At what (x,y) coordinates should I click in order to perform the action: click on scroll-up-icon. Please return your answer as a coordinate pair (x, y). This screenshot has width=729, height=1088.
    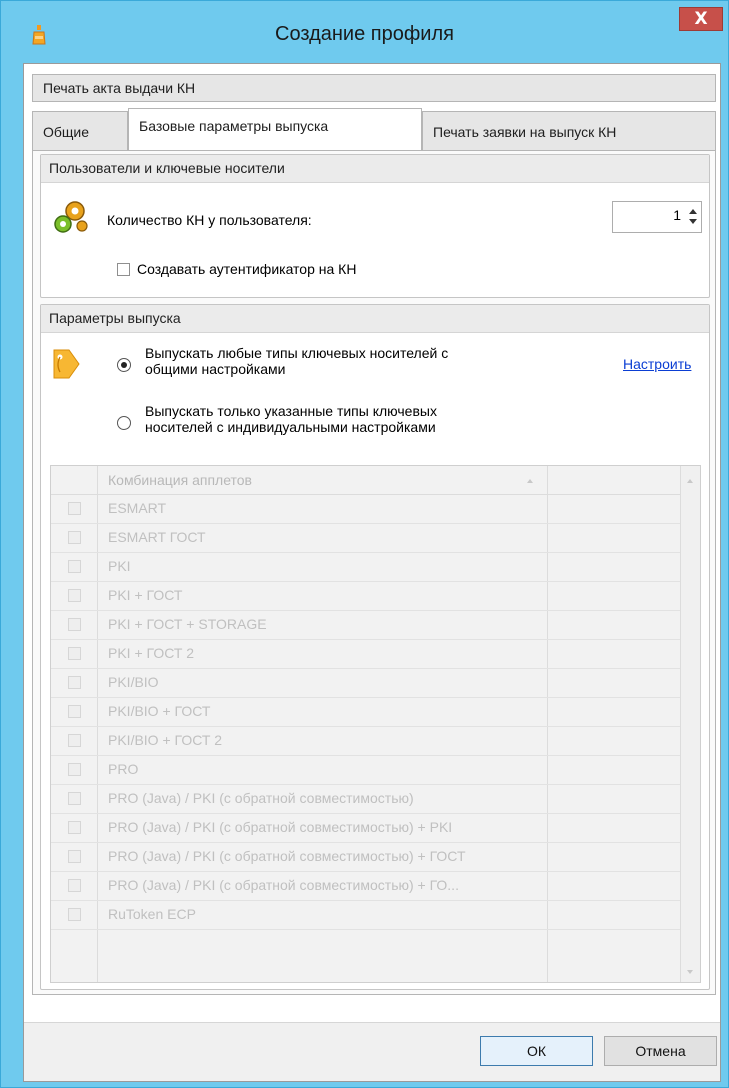
    Looking at the image, I should click on (690, 481).